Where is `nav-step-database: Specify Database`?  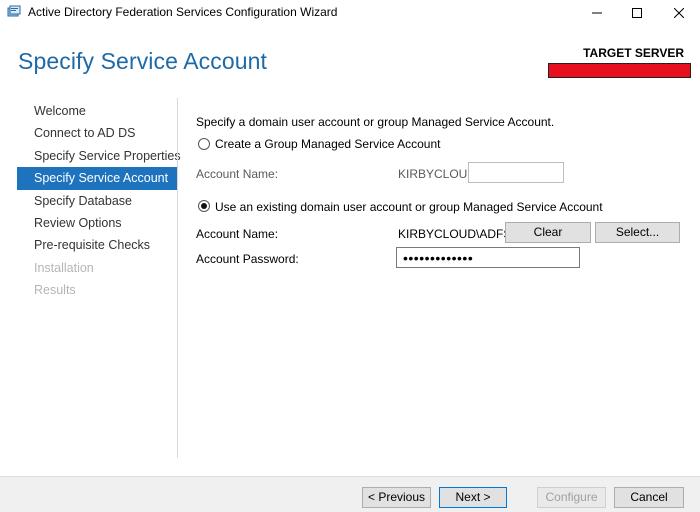 nav-step-database: Specify Database is located at coordinates (97, 201).